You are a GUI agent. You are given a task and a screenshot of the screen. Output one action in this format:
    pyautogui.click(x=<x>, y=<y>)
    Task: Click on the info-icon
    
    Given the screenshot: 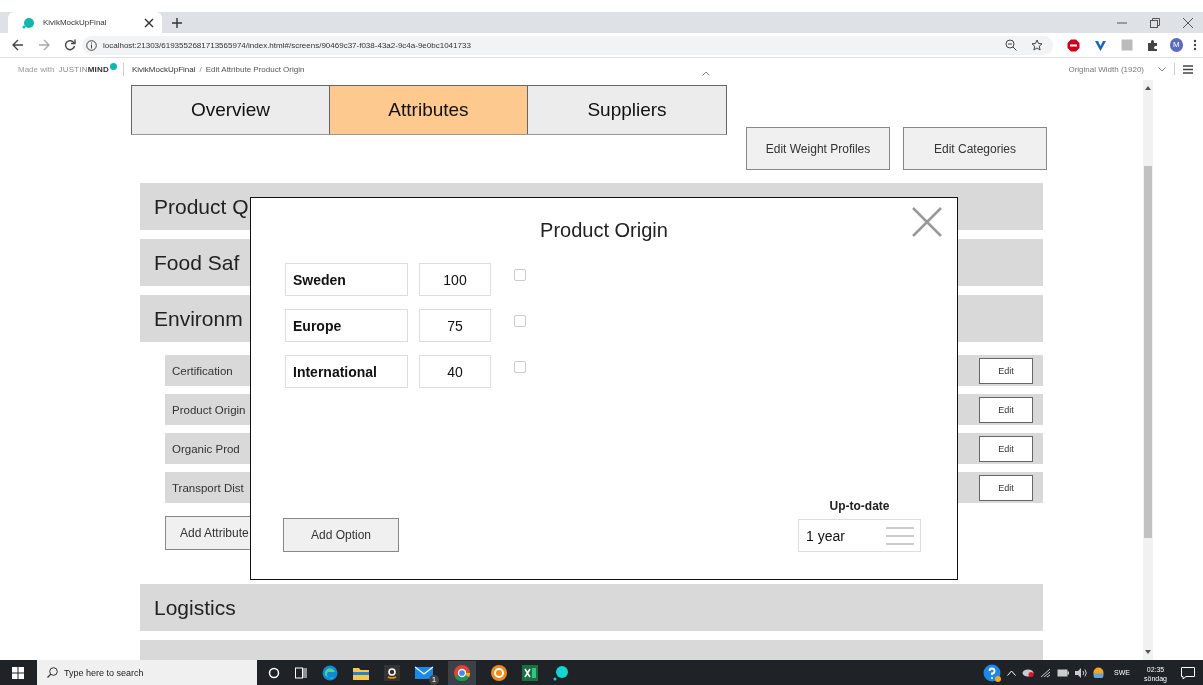 What is the action you would take?
    pyautogui.click(x=91, y=45)
    